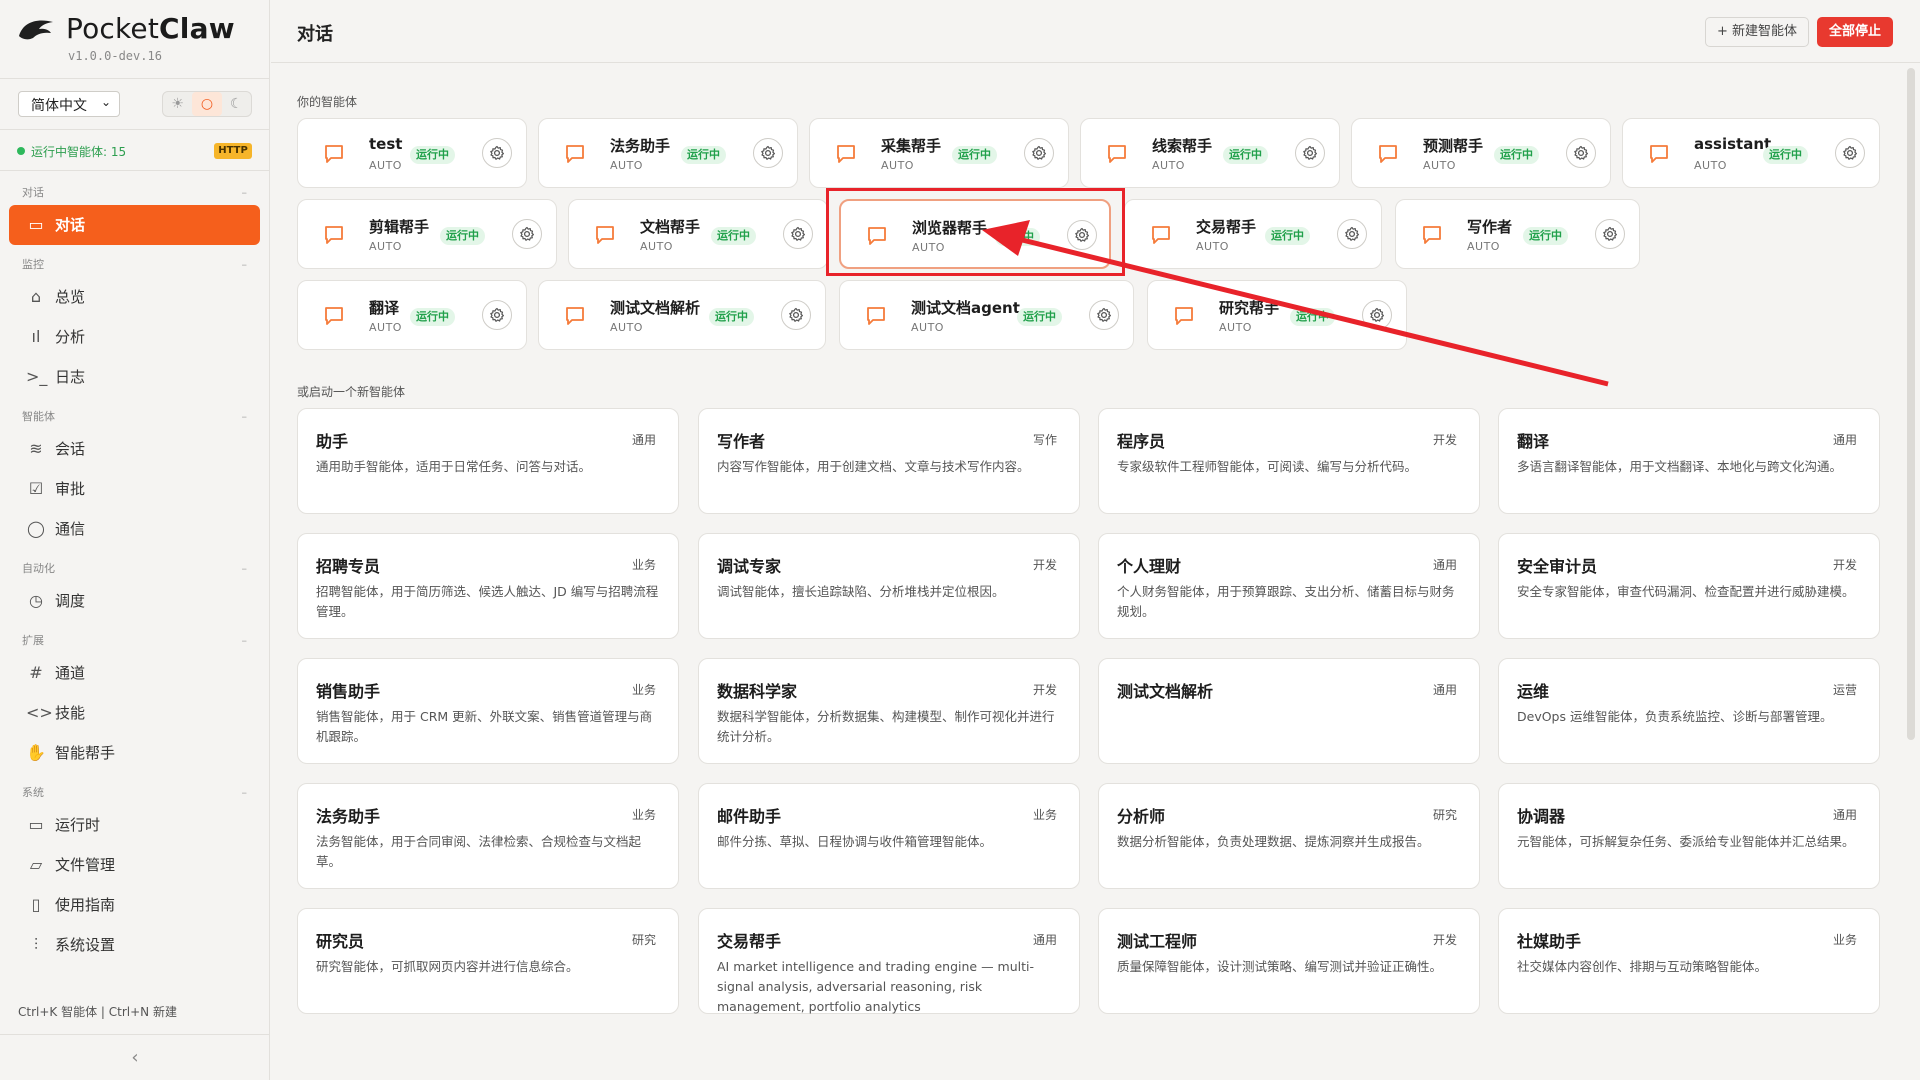 The height and width of the screenshot is (1080, 1920). I want to click on agent-name: 剪辑帮手, so click(399, 227).